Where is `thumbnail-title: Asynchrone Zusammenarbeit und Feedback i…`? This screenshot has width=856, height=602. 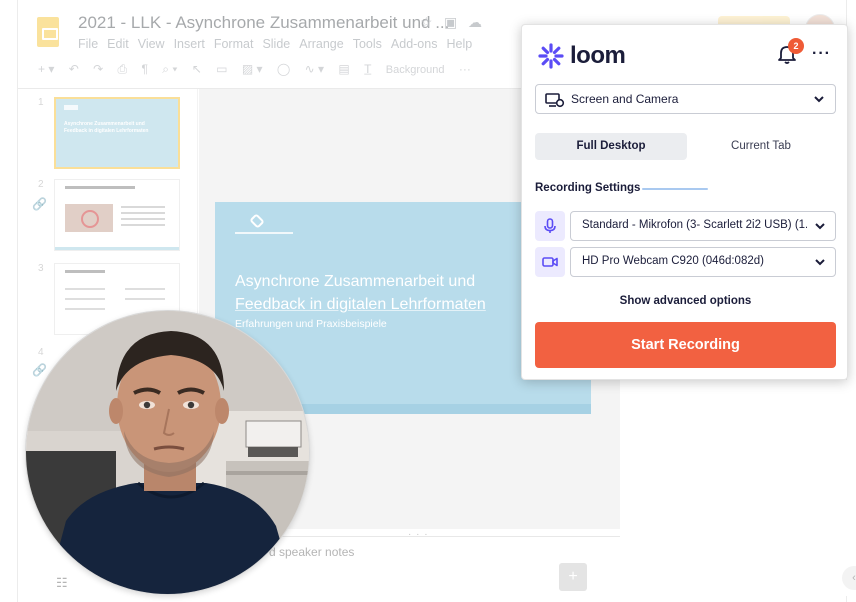 thumbnail-title: Asynchrone Zusammenarbeit und Feedback i… is located at coordinates (106, 127).